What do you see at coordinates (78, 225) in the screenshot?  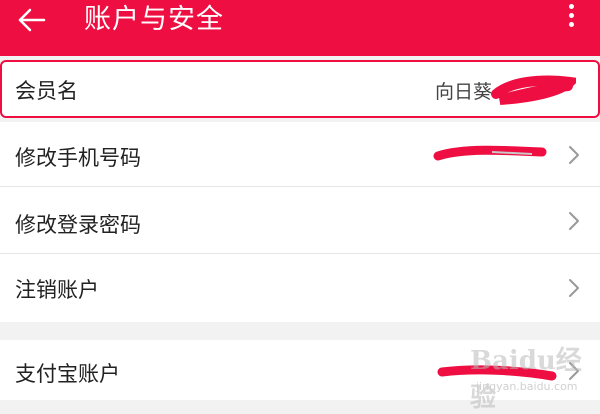 I see `change-password-label: 修改登录密码` at bounding box center [78, 225].